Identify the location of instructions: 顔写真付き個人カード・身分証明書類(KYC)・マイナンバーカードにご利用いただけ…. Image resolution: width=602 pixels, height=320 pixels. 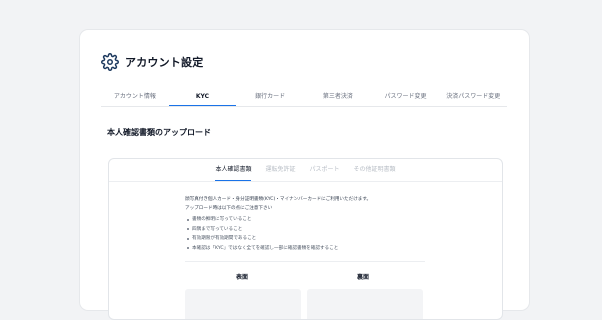
(315, 204).